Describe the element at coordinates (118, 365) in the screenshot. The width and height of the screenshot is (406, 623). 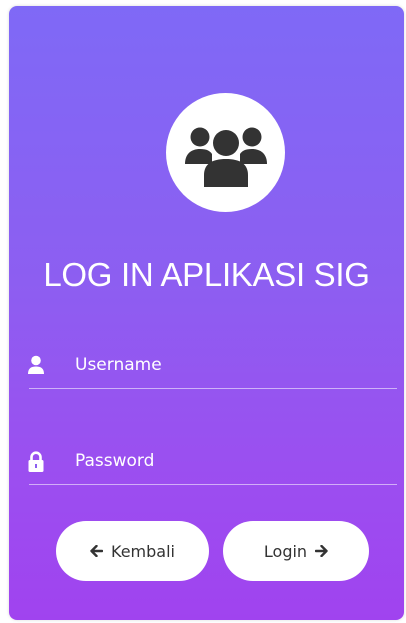
I see `username-placeholder: Username` at that location.